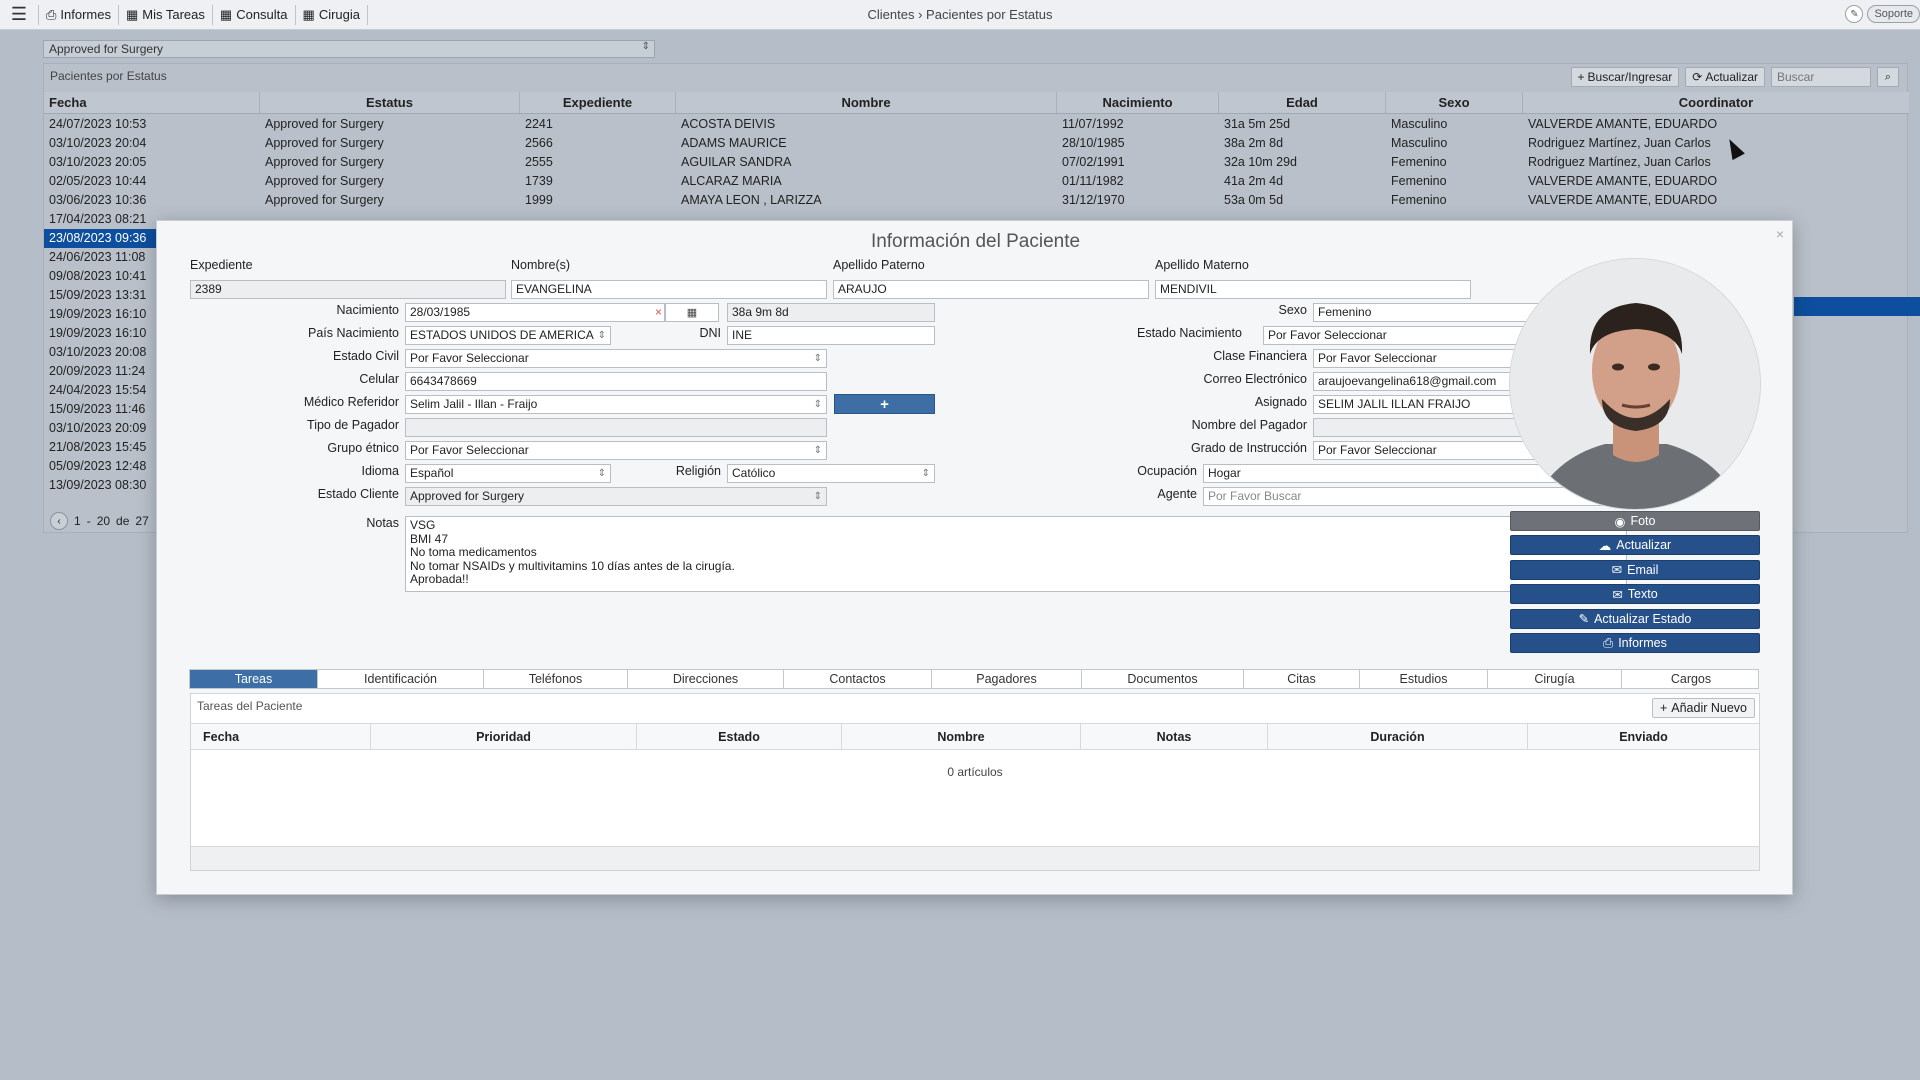 The width and height of the screenshot is (1920, 1080). Describe the element at coordinates (164, 14) in the screenshot. I see `nav-mis-tareas: ▦ Mis Tareas` at that location.